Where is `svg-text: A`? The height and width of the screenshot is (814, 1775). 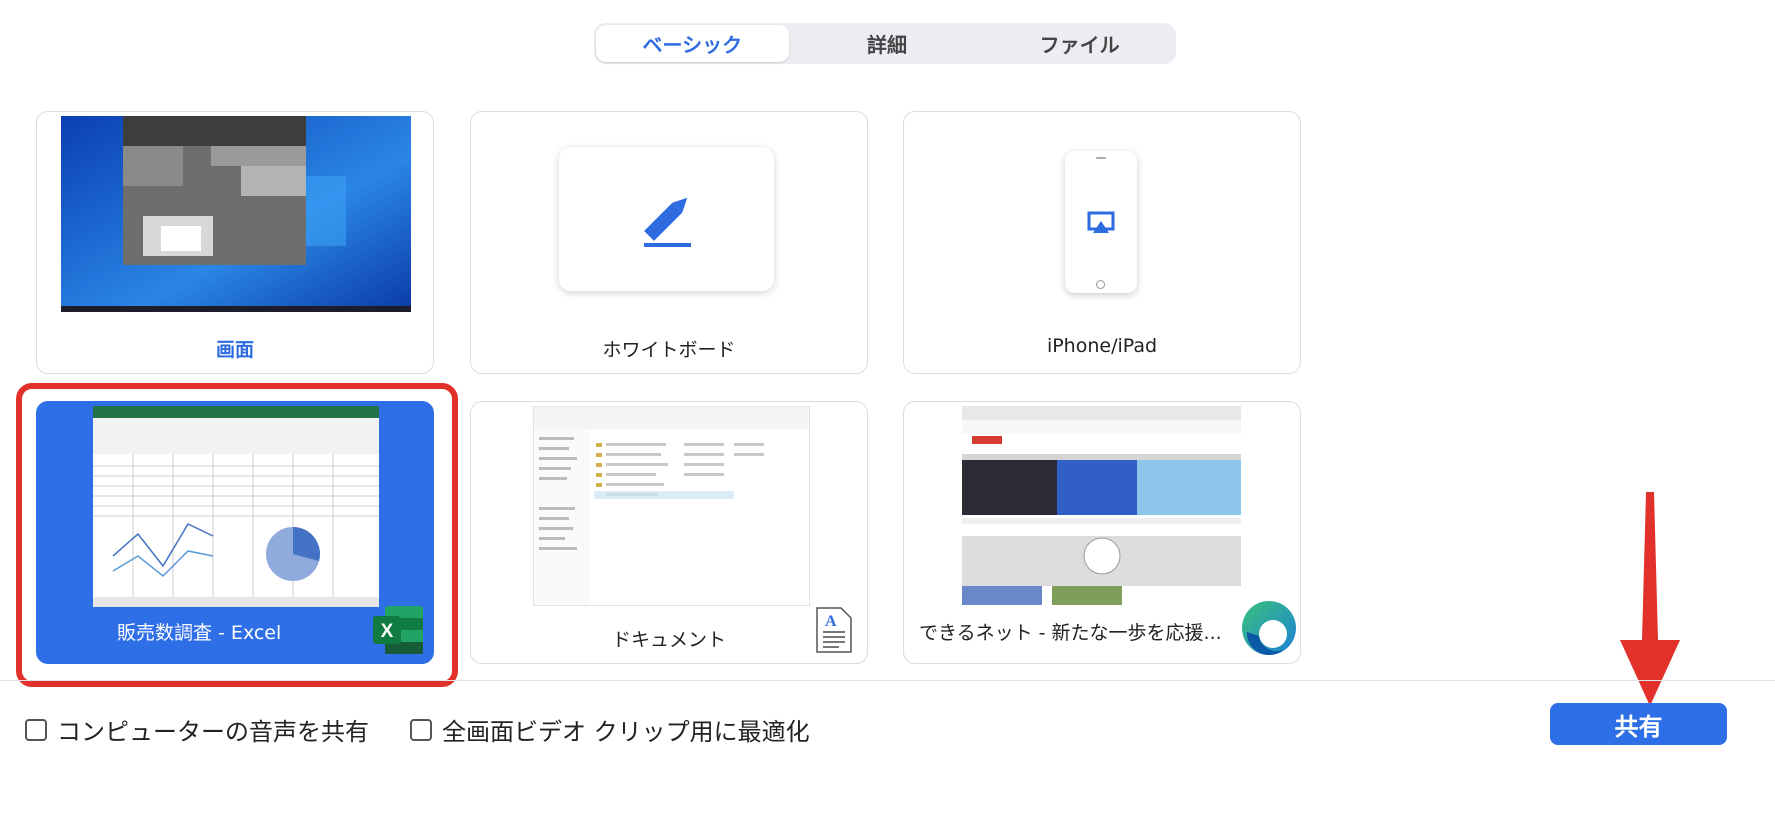
svg-text: A is located at coordinates (831, 621).